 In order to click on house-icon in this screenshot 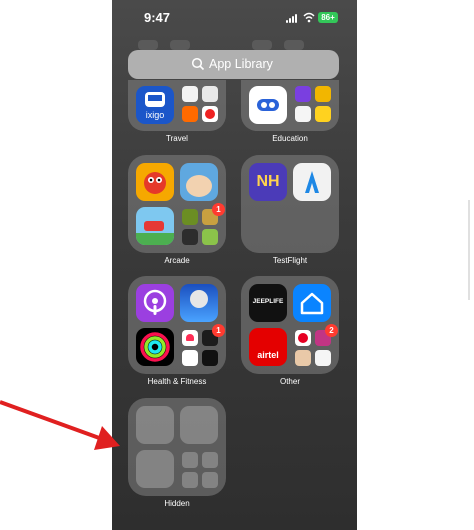, I will do `click(312, 303)`.